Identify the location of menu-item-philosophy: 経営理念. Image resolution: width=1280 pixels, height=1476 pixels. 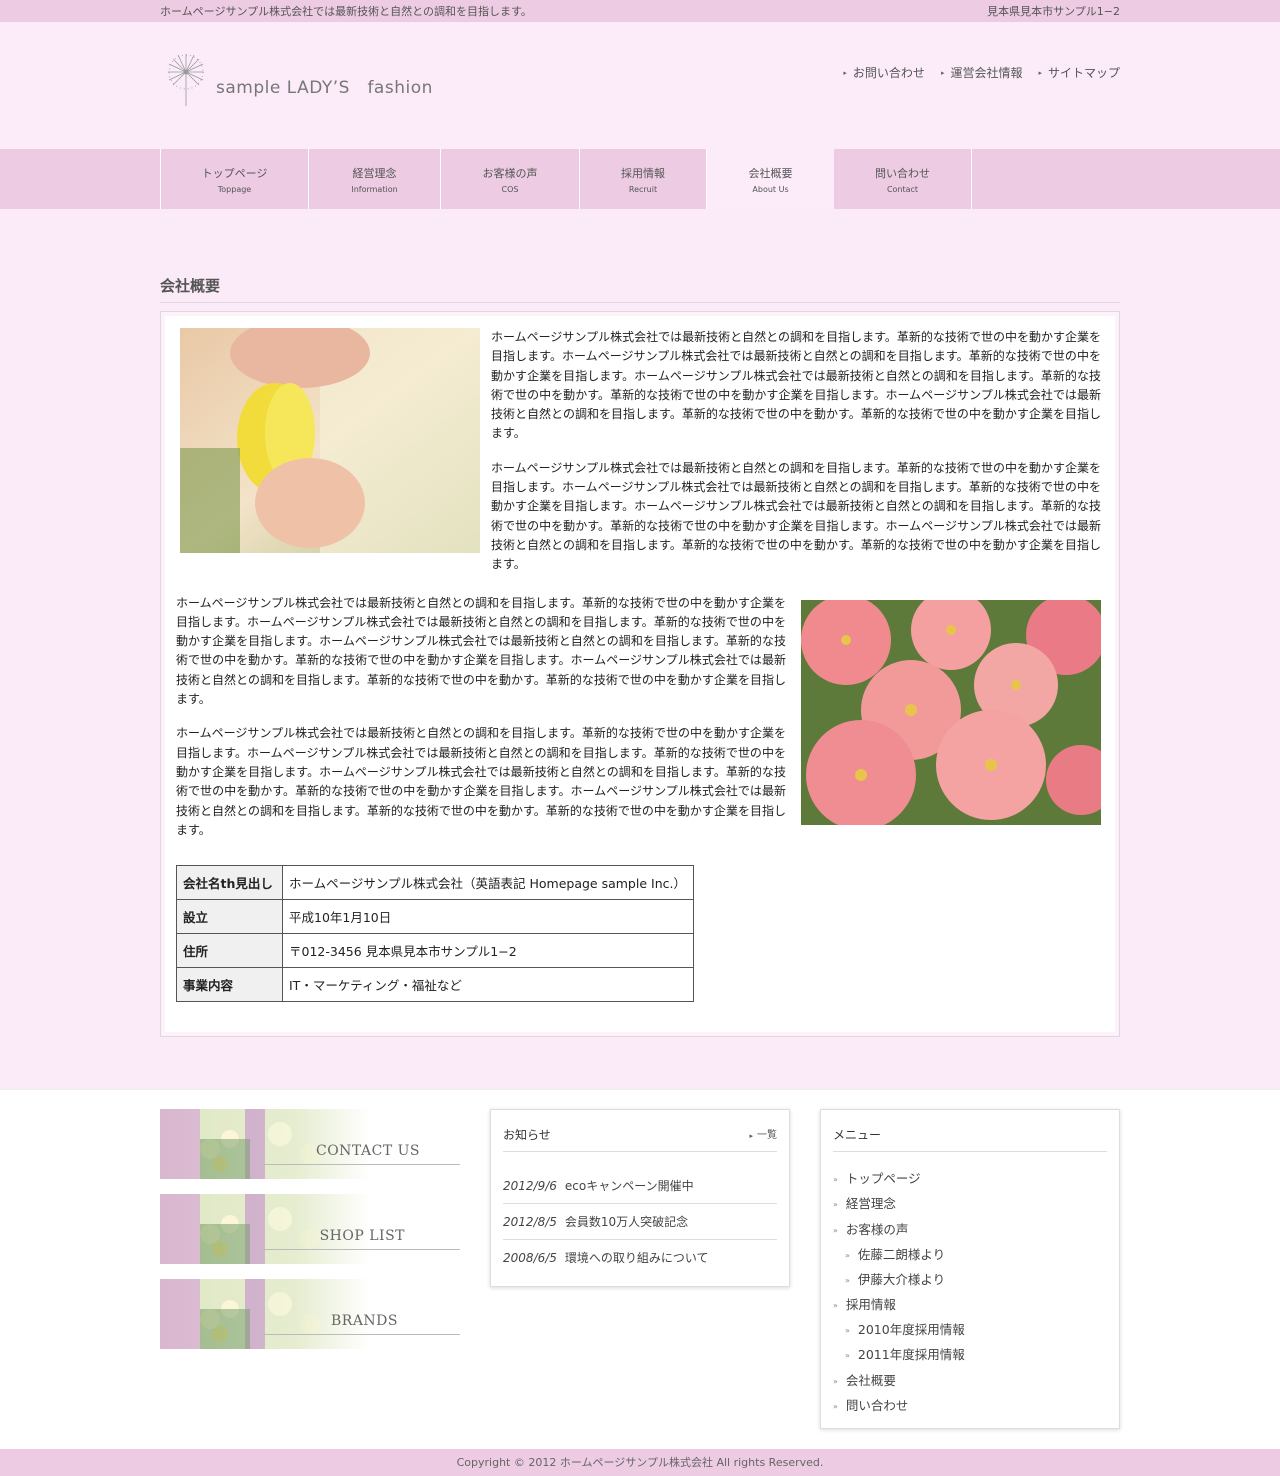
(970, 1203).